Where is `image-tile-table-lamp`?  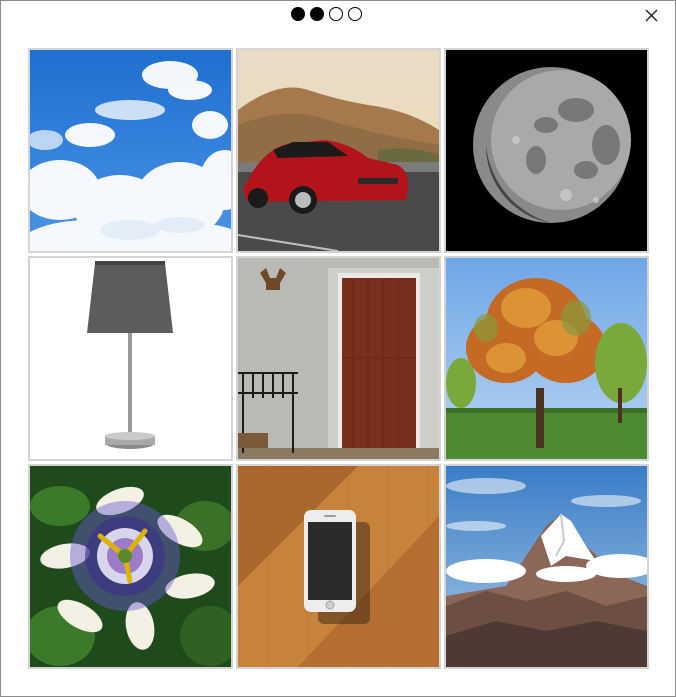 image-tile-table-lamp is located at coordinates (130, 358).